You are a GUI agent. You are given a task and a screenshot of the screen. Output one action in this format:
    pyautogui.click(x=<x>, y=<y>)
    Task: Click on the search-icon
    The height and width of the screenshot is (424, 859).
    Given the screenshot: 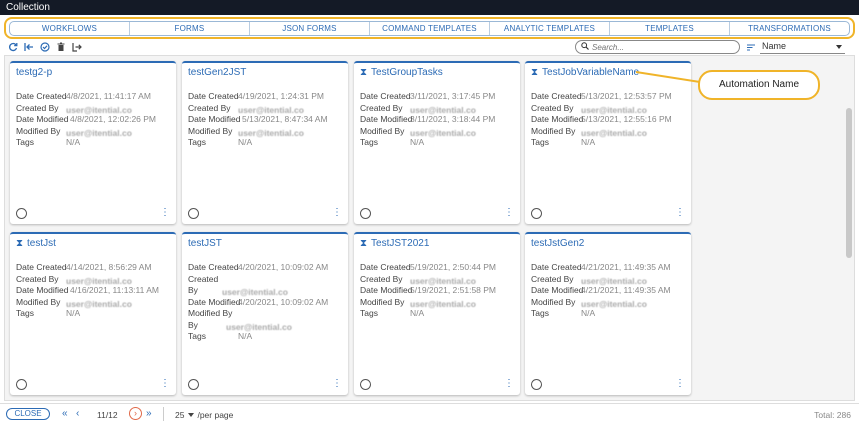 What is the action you would take?
    pyautogui.click(x=585, y=47)
    